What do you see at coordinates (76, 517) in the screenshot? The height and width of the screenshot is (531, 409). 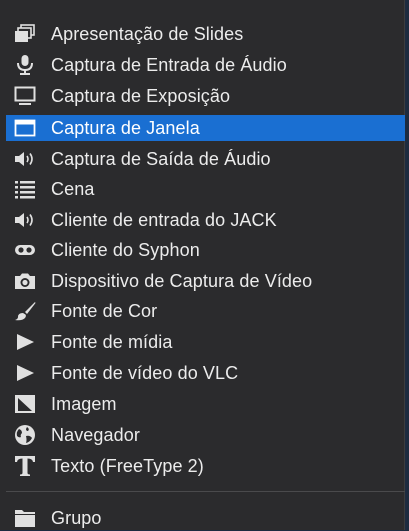 I see `menu-item-label: Grupo` at bounding box center [76, 517].